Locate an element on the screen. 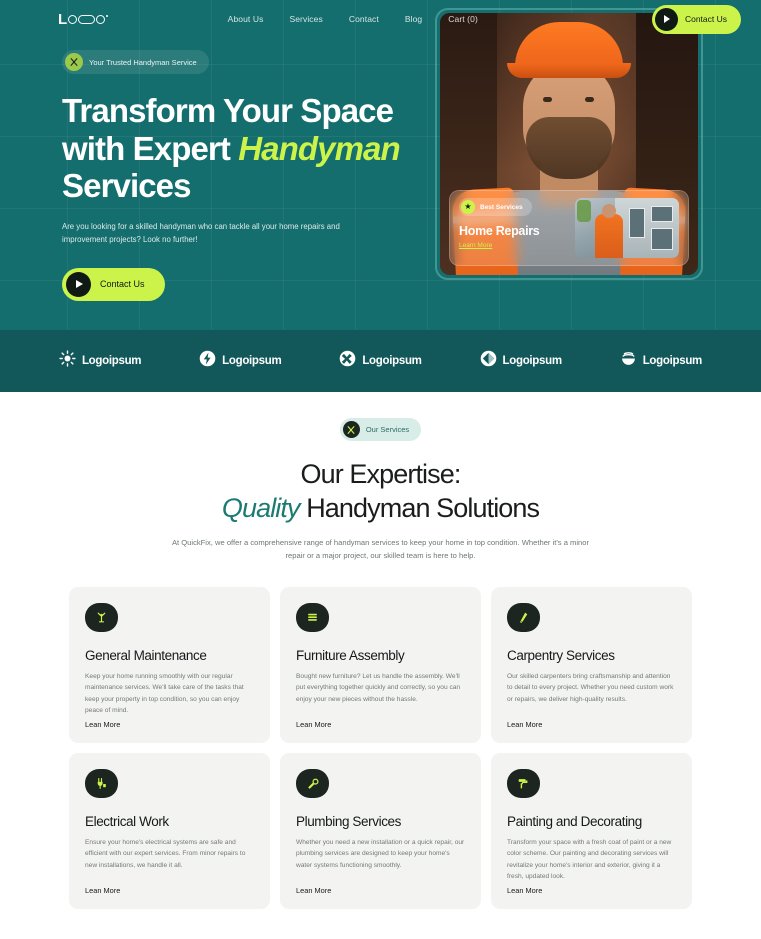  service-card-title: General Maintenance is located at coordinates (146, 655).